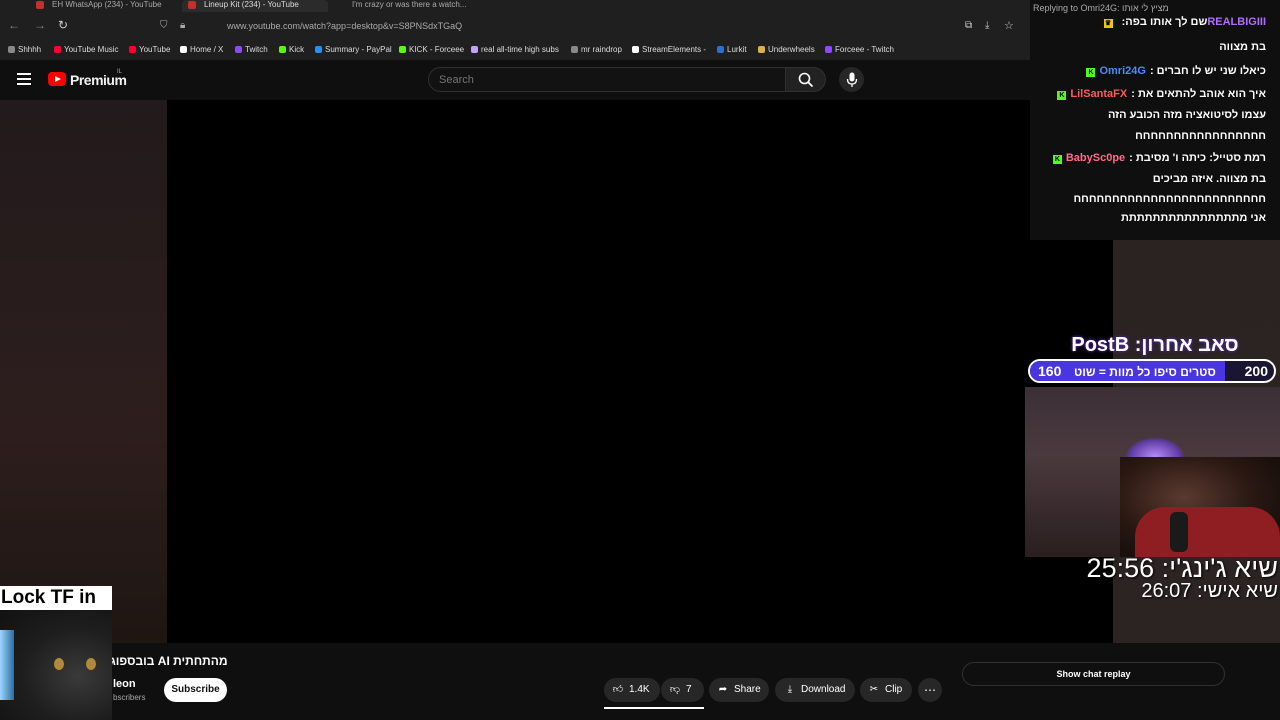  I want to click on subscribe-button: Subscribe, so click(195, 690).